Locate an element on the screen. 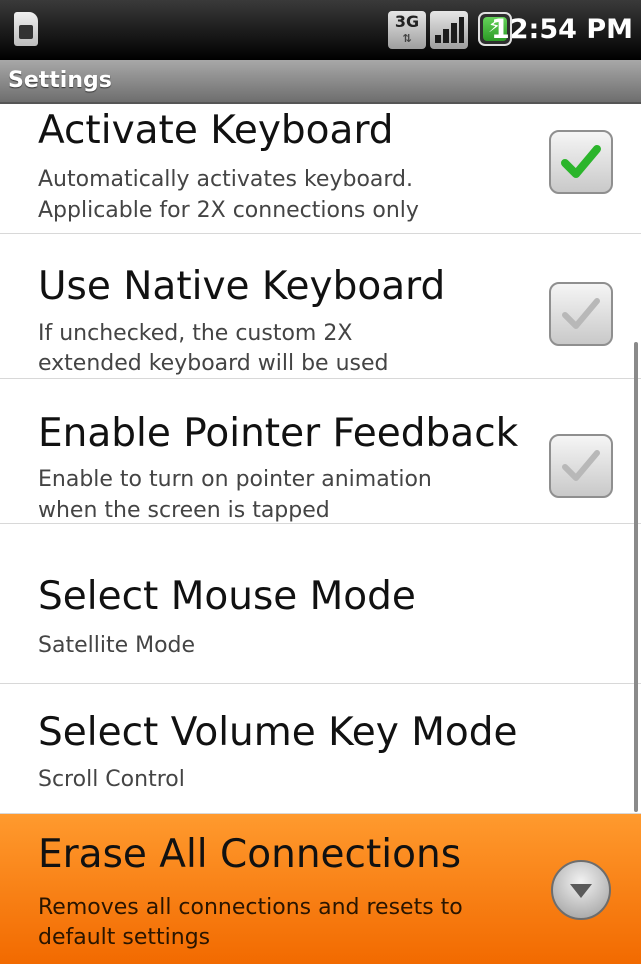  setting-title: Select Volume Key Mode is located at coordinates (278, 732).